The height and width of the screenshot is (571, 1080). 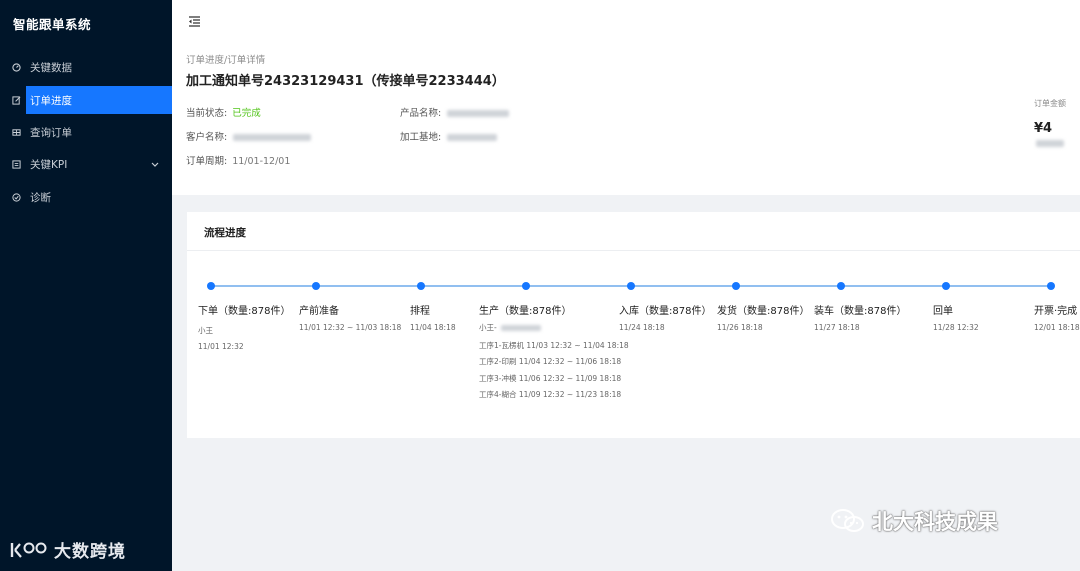 I want to click on base-field: 加工基地:, so click(x=449, y=136).